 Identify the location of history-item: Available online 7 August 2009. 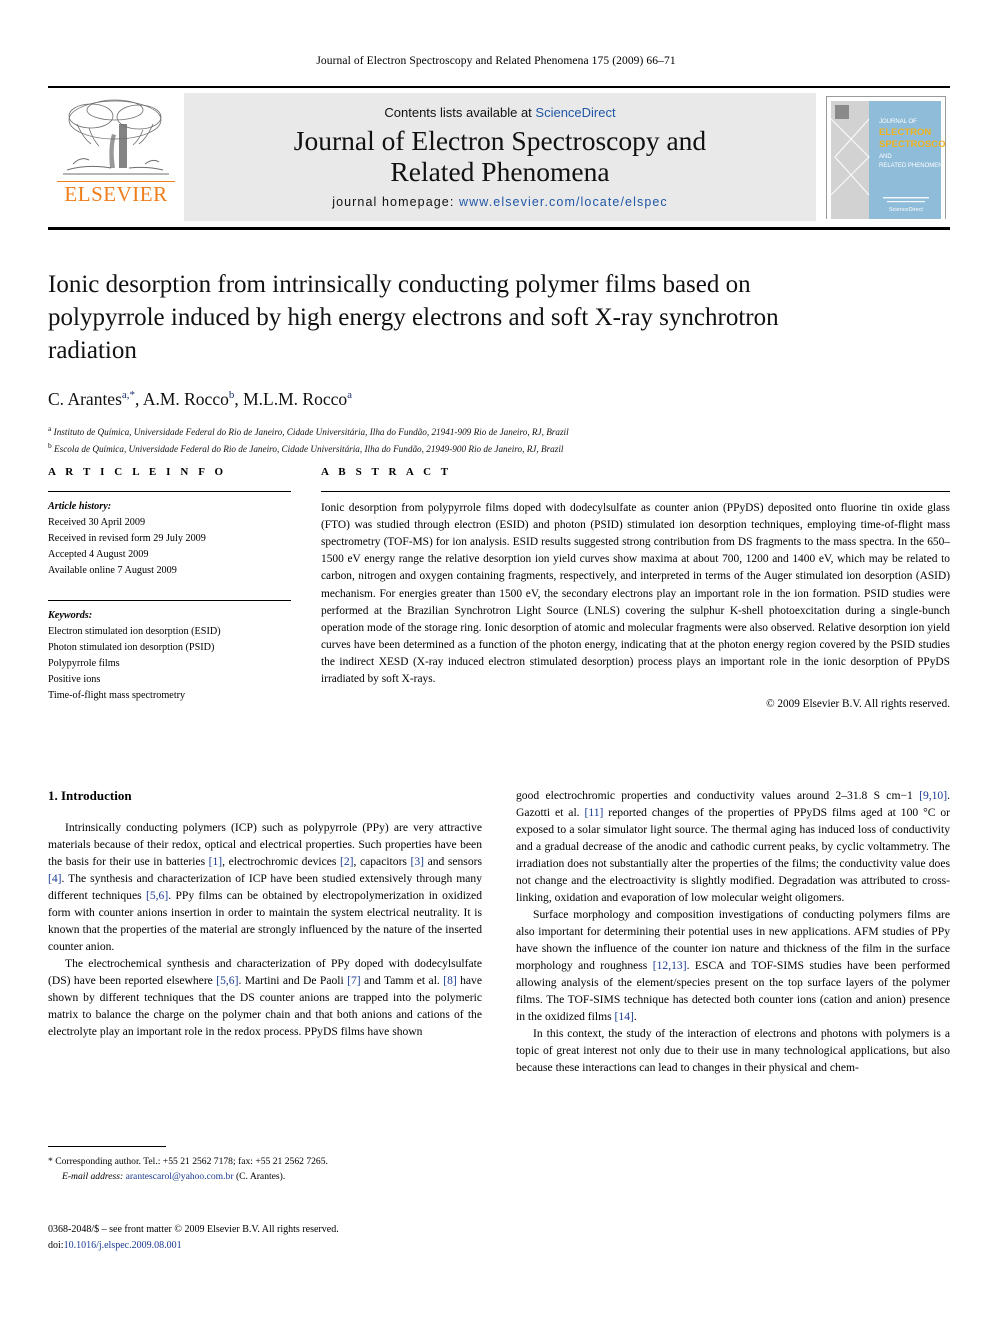
(112, 571).